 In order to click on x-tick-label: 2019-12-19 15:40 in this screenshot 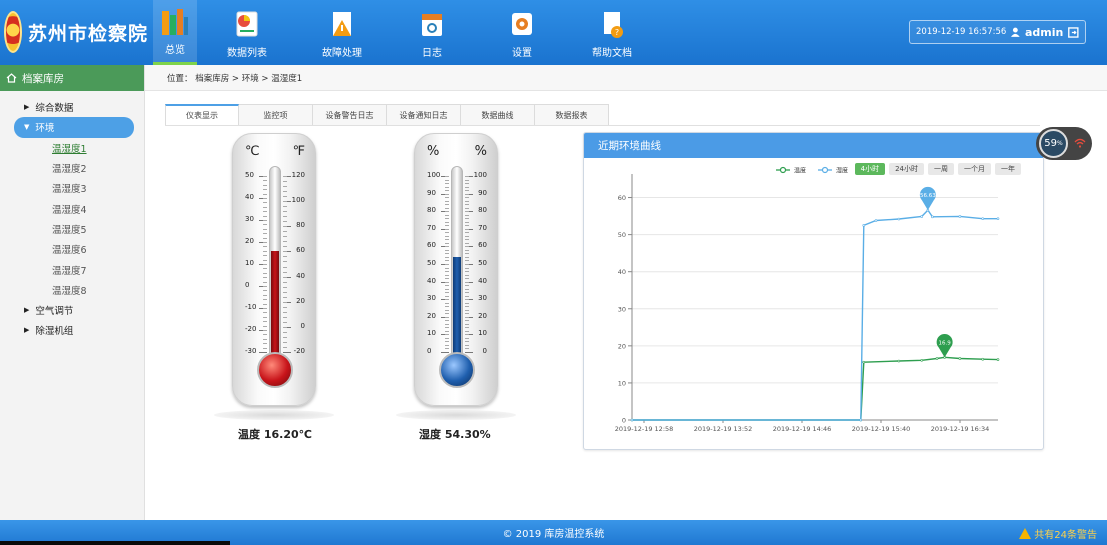, I will do `click(881, 429)`.